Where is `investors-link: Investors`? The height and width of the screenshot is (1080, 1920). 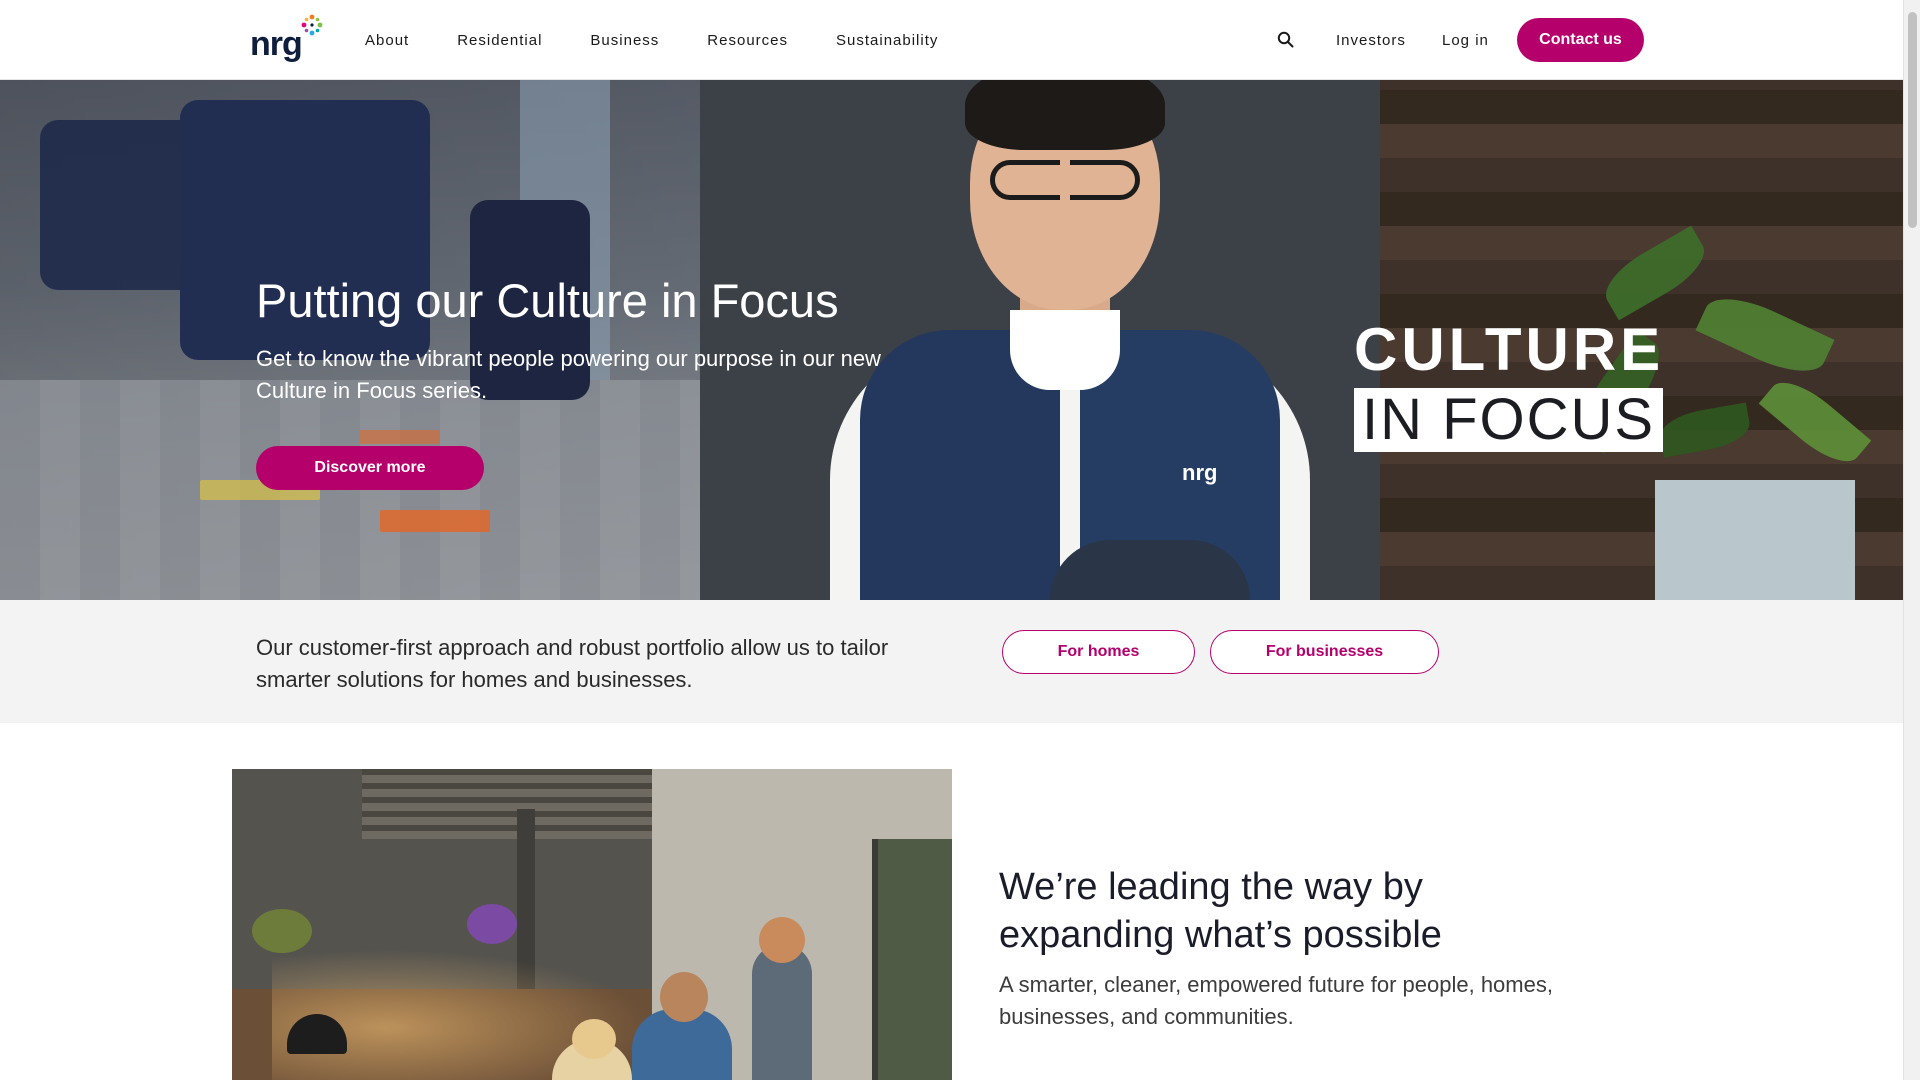 investors-link: Investors is located at coordinates (1371, 40).